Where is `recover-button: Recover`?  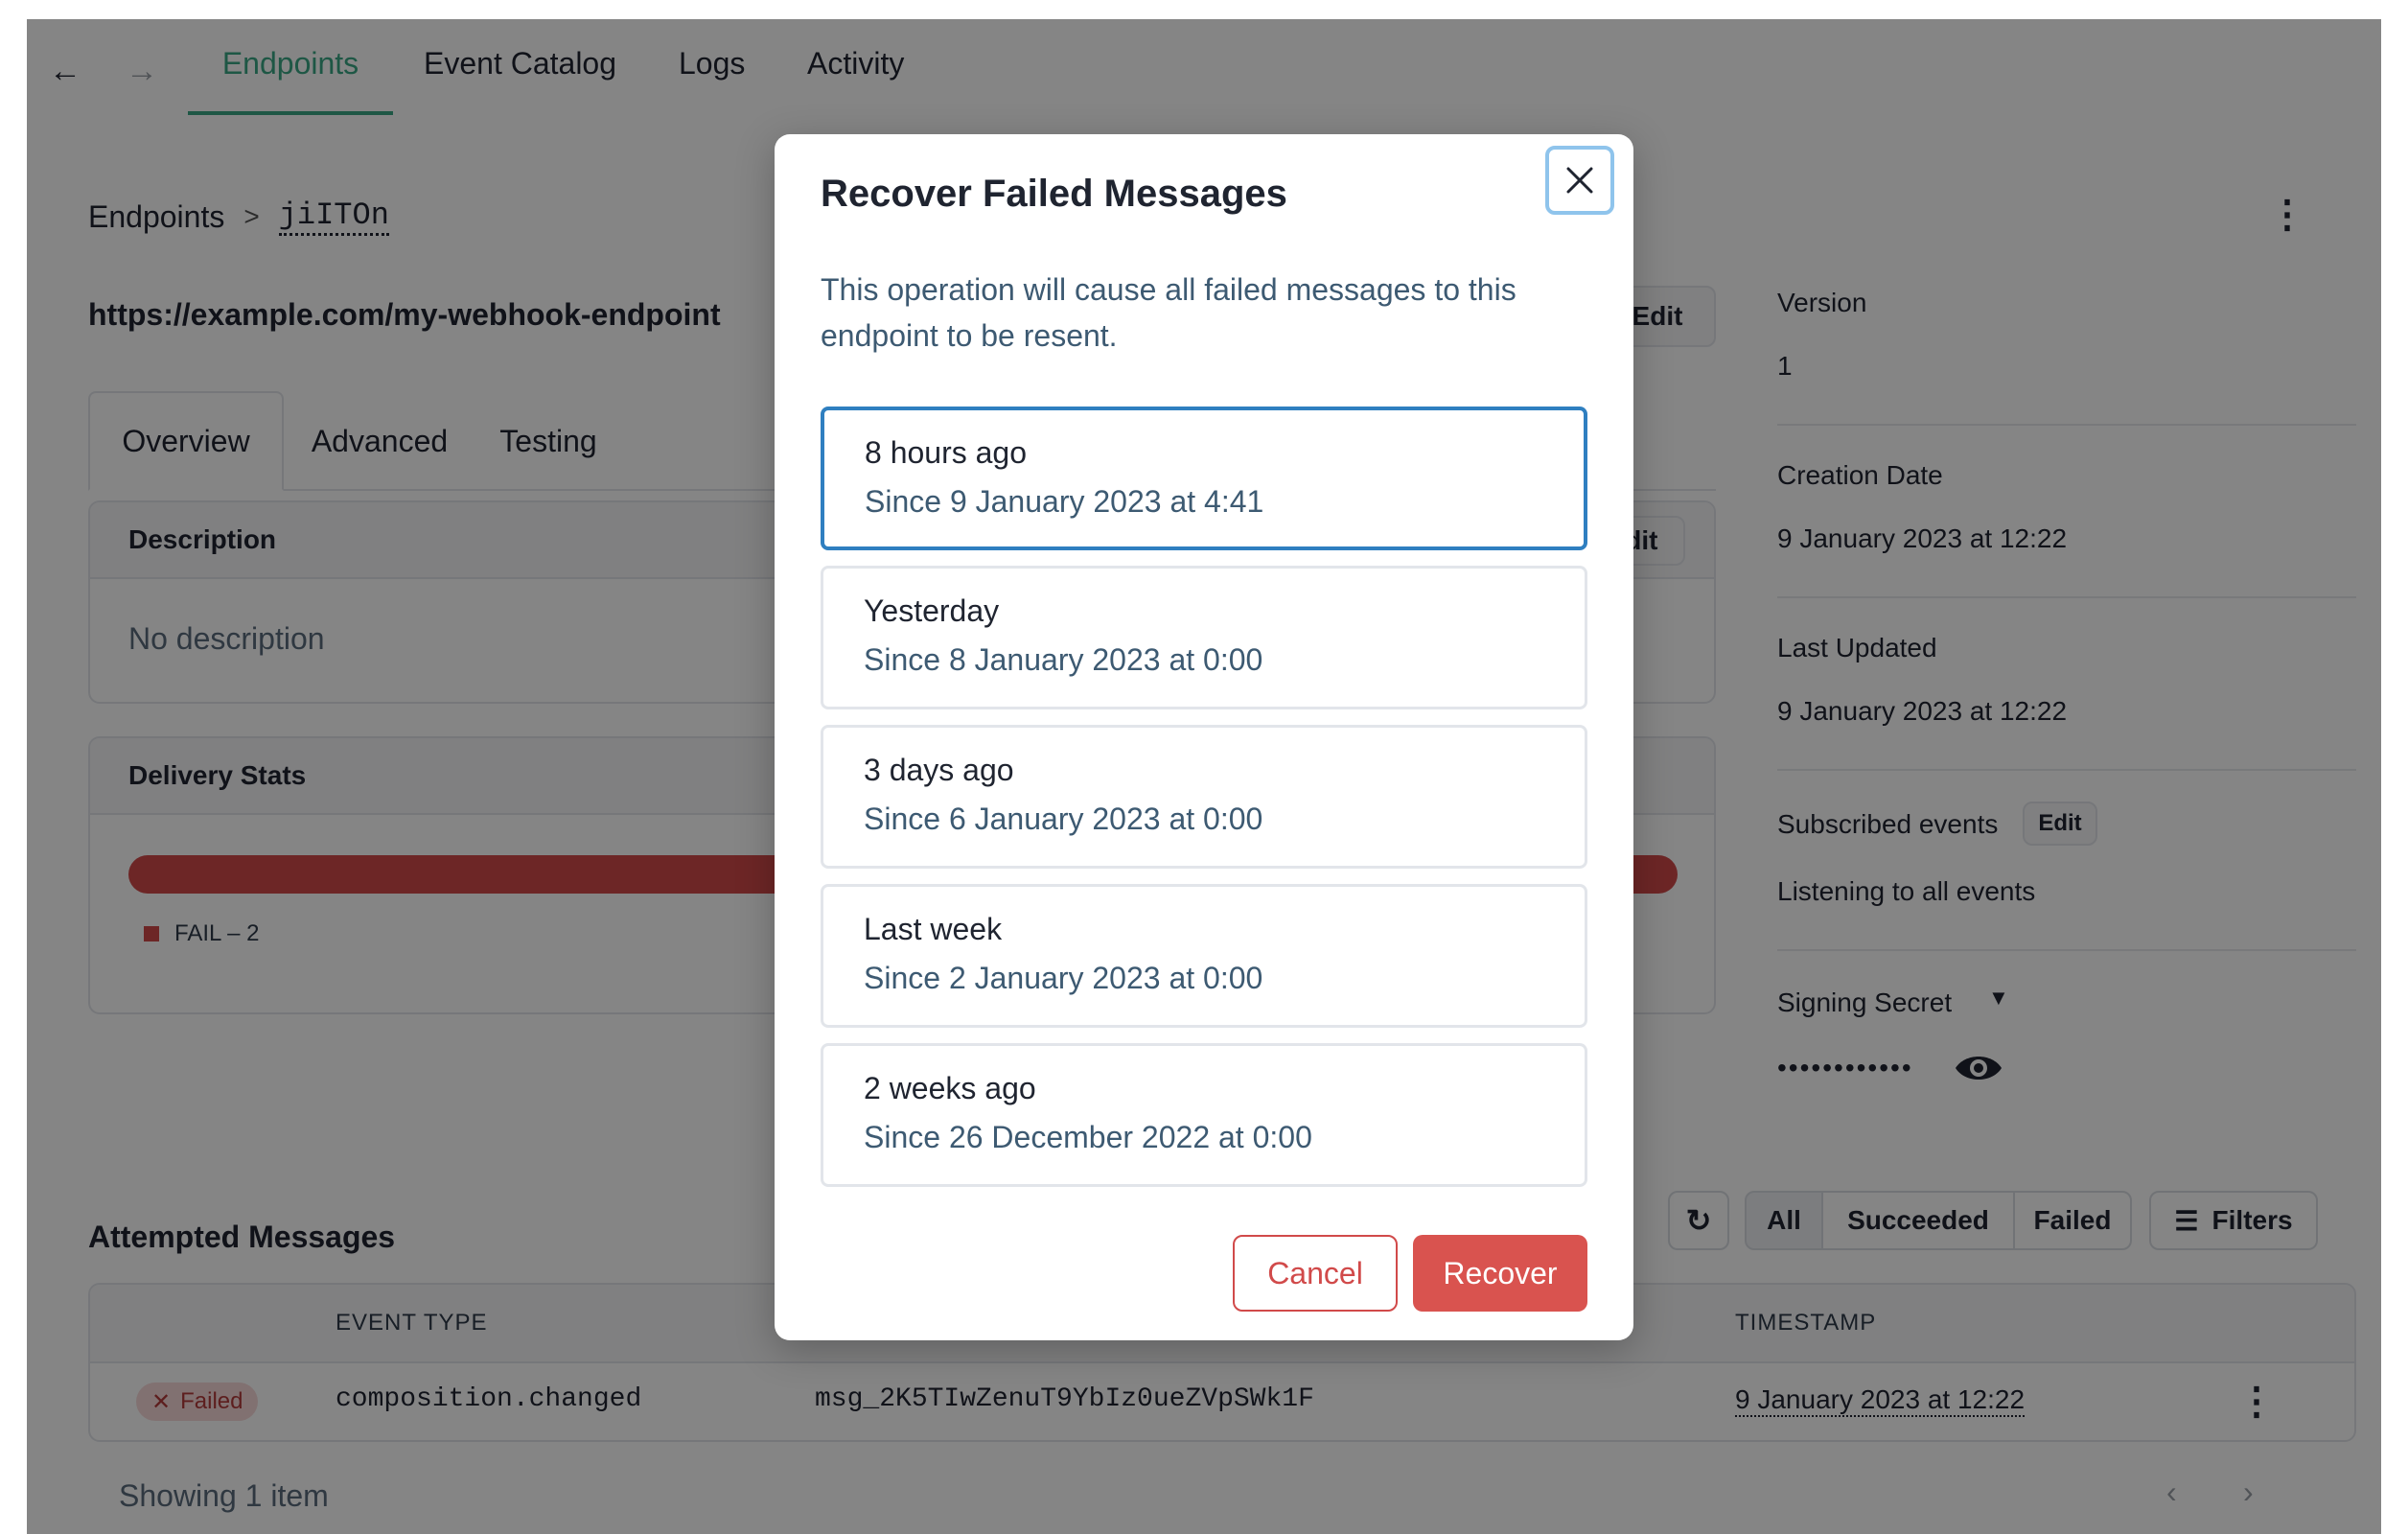
recover-button: Recover is located at coordinates (1500, 1273).